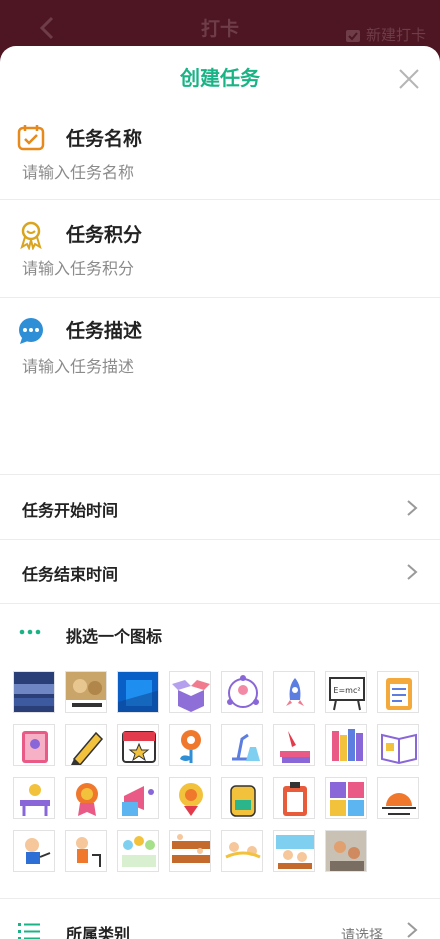 This screenshot has width=440, height=939. Describe the element at coordinates (220, 249) in the screenshot. I see `task-points-field: 任务积分 请输入任务积分` at that location.